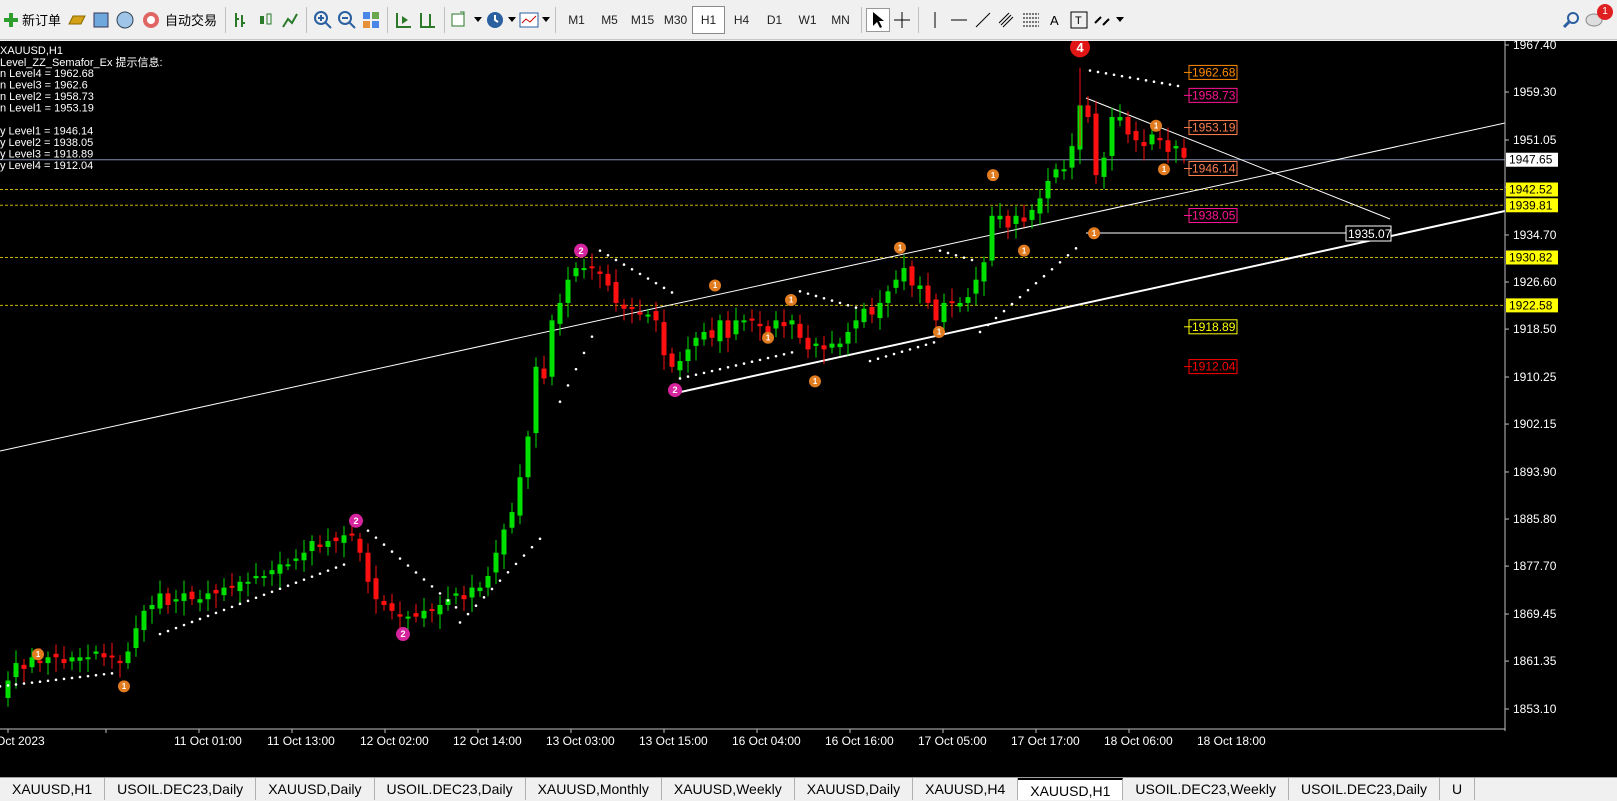  What do you see at coordinates (290, 20) in the screenshot?
I see `line-chart-icon` at bounding box center [290, 20].